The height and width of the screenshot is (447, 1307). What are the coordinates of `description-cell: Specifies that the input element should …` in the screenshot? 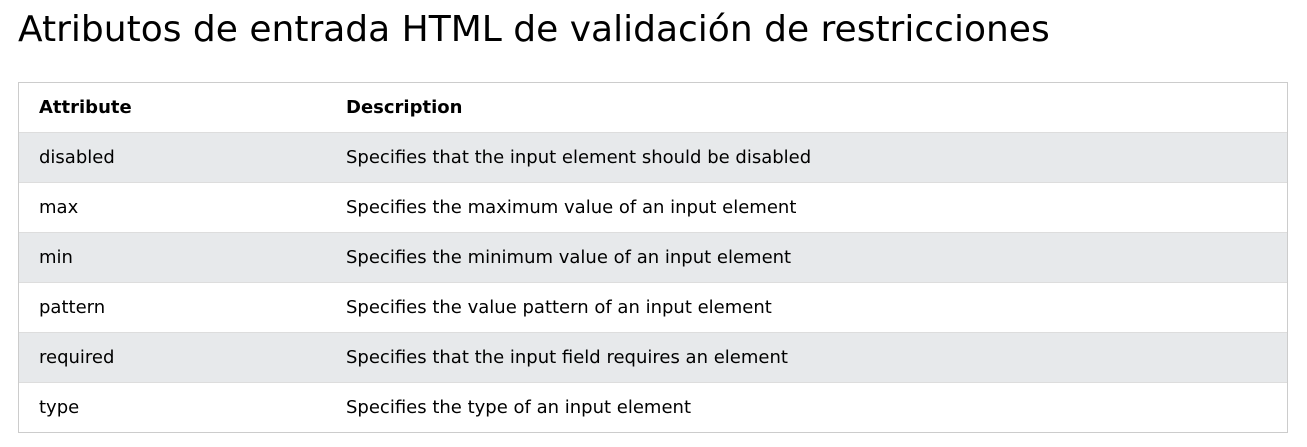 It's located at (806, 157).